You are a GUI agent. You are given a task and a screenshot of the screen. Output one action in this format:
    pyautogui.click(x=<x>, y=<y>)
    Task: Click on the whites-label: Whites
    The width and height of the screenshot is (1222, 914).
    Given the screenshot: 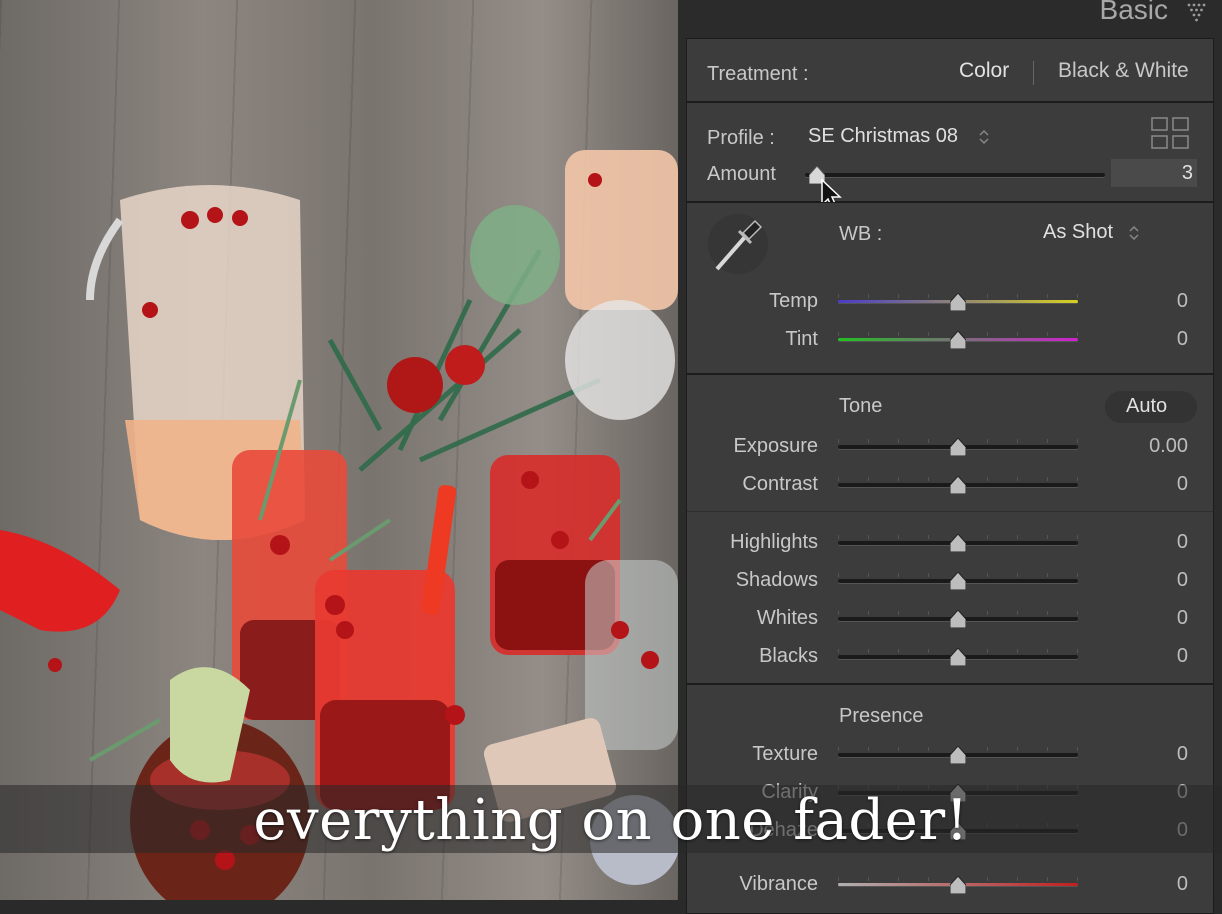 What is the action you would take?
    pyautogui.click(x=787, y=618)
    